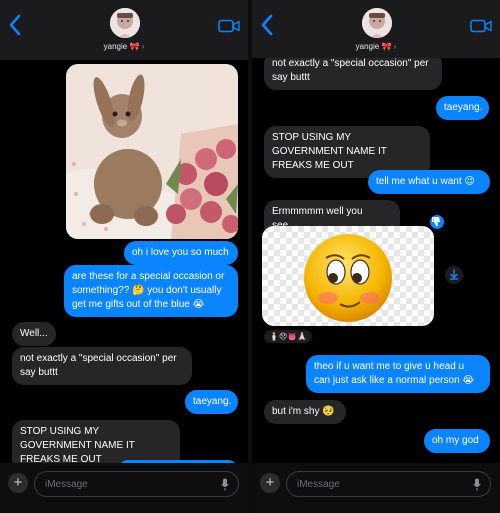 Image resolution: width=500 pixels, height=513 pixels. What do you see at coordinates (437, 222) in the screenshot?
I see `thumbs-down-reaction` at bounding box center [437, 222].